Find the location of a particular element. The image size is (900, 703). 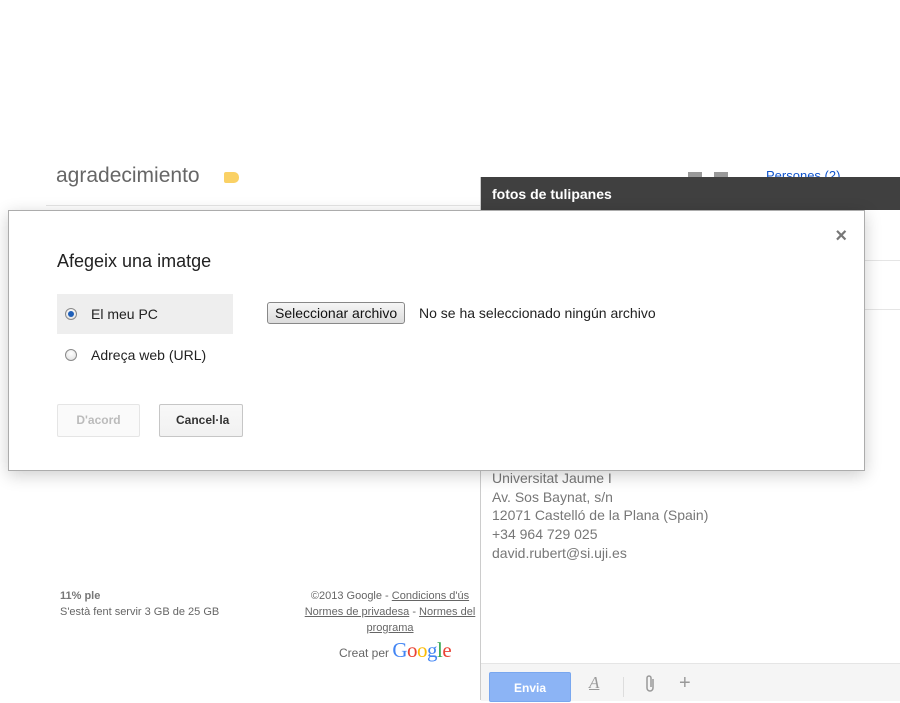

choose-file-button: Seleccionar archivo is located at coordinates (336, 313).